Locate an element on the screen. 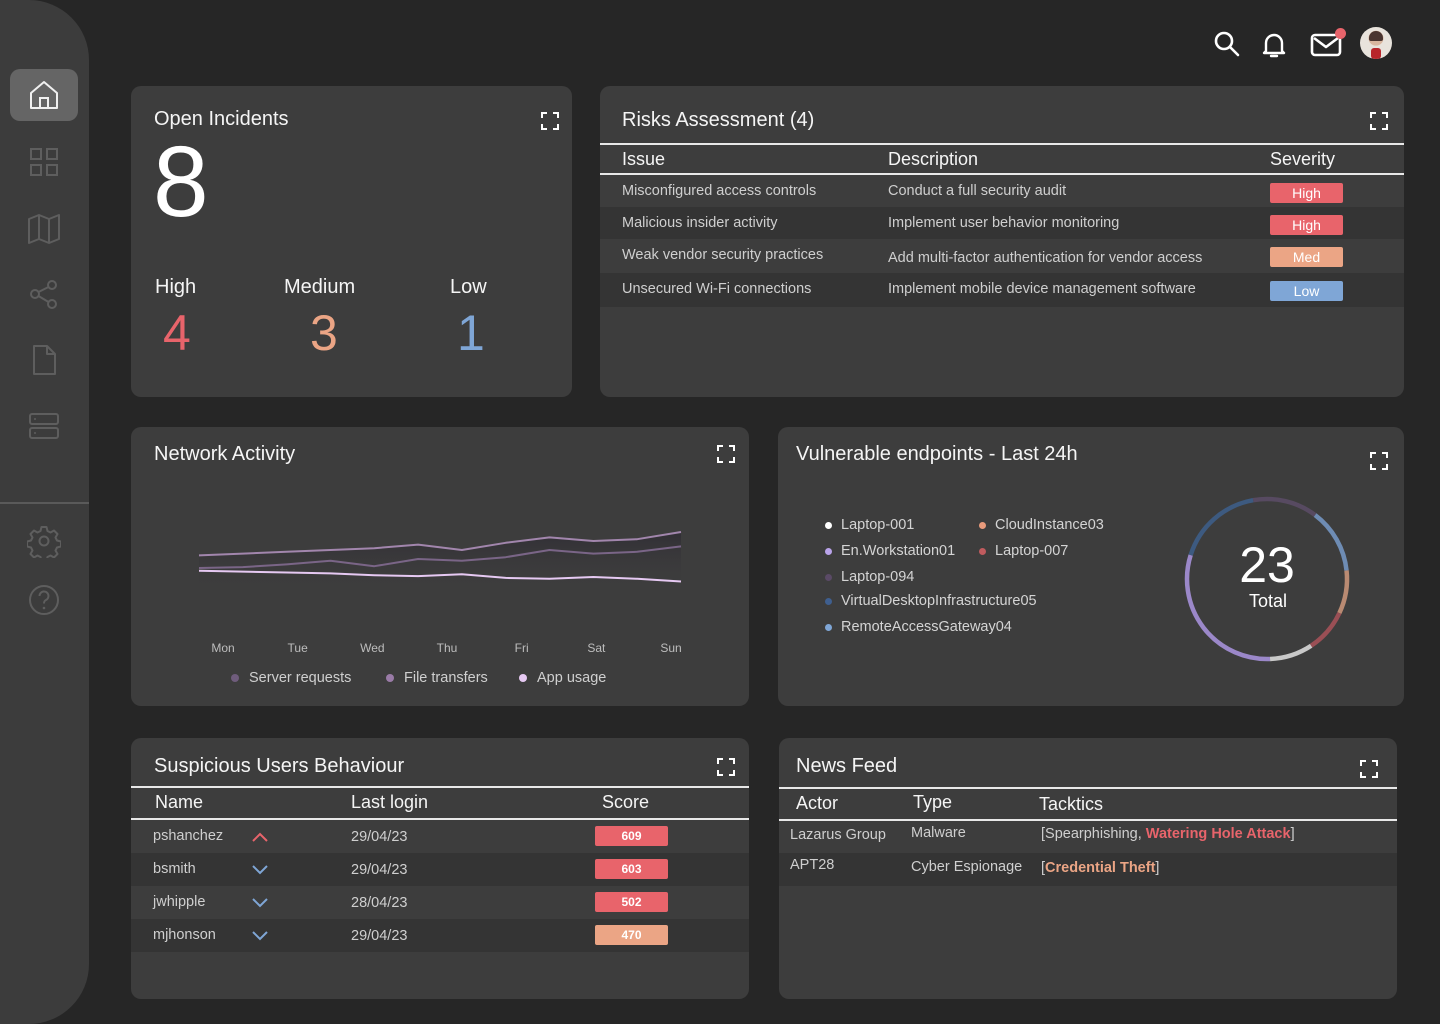  score-badge: 502 is located at coordinates (631, 902).